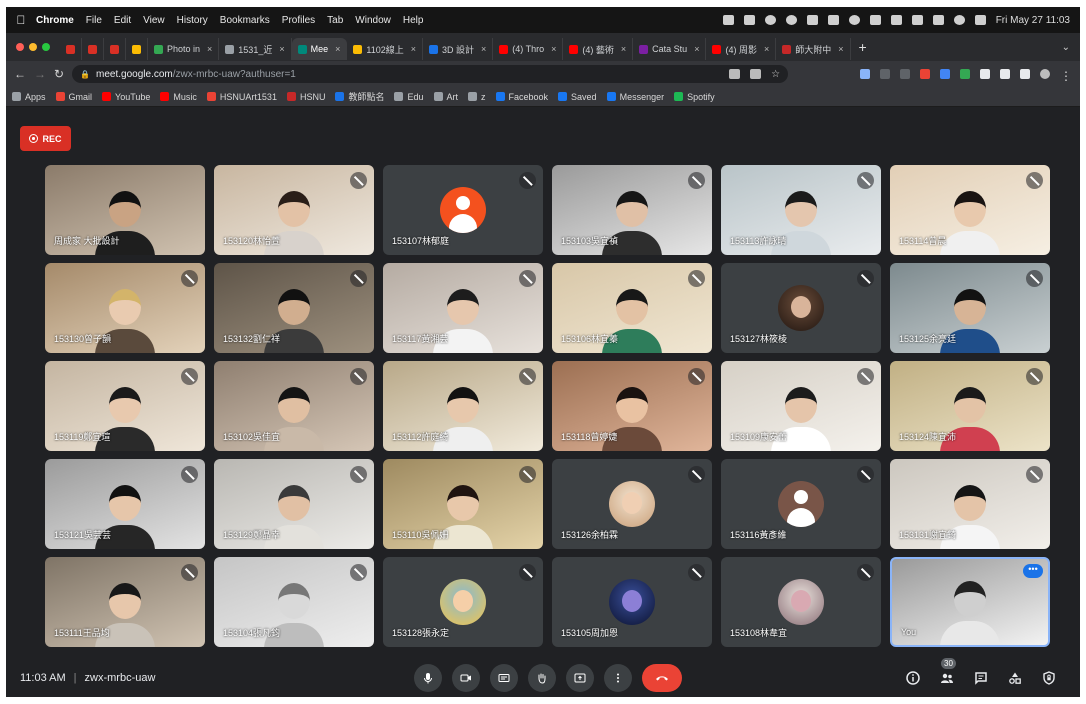 The image size is (1086, 704). I want to click on browser-tab: (4) 周影 ×, so click(741, 49).